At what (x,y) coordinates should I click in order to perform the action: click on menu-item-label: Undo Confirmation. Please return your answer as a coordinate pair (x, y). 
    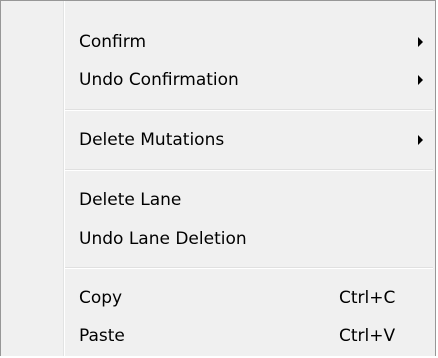
    Looking at the image, I should click on (159, 80).